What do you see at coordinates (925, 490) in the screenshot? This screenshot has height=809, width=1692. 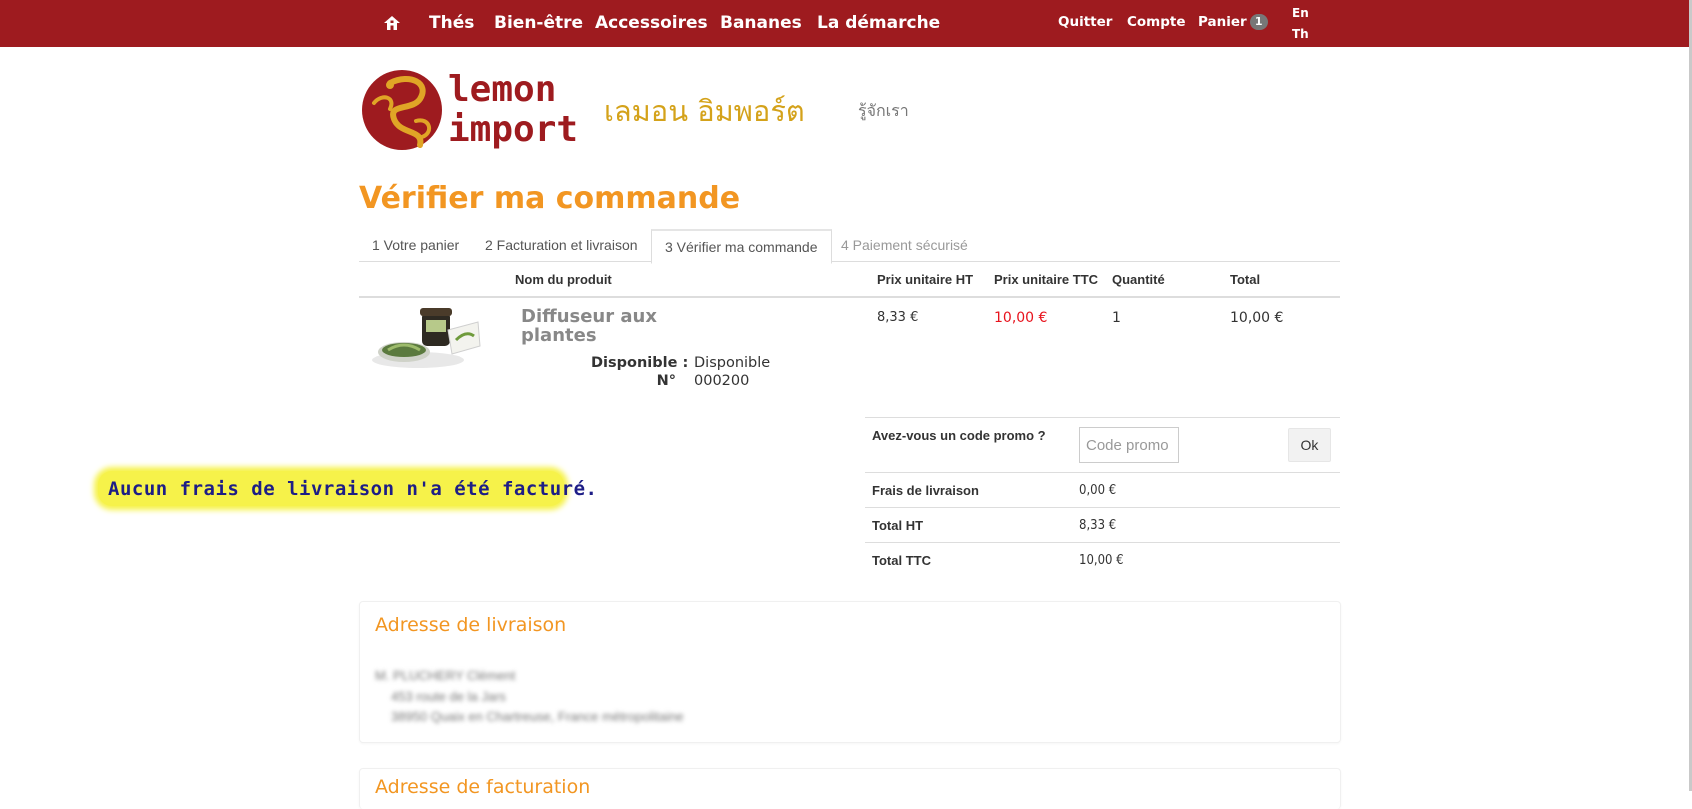 I see `shipping-fee-label: Frais de livraison` at bounding box center [925, 490].